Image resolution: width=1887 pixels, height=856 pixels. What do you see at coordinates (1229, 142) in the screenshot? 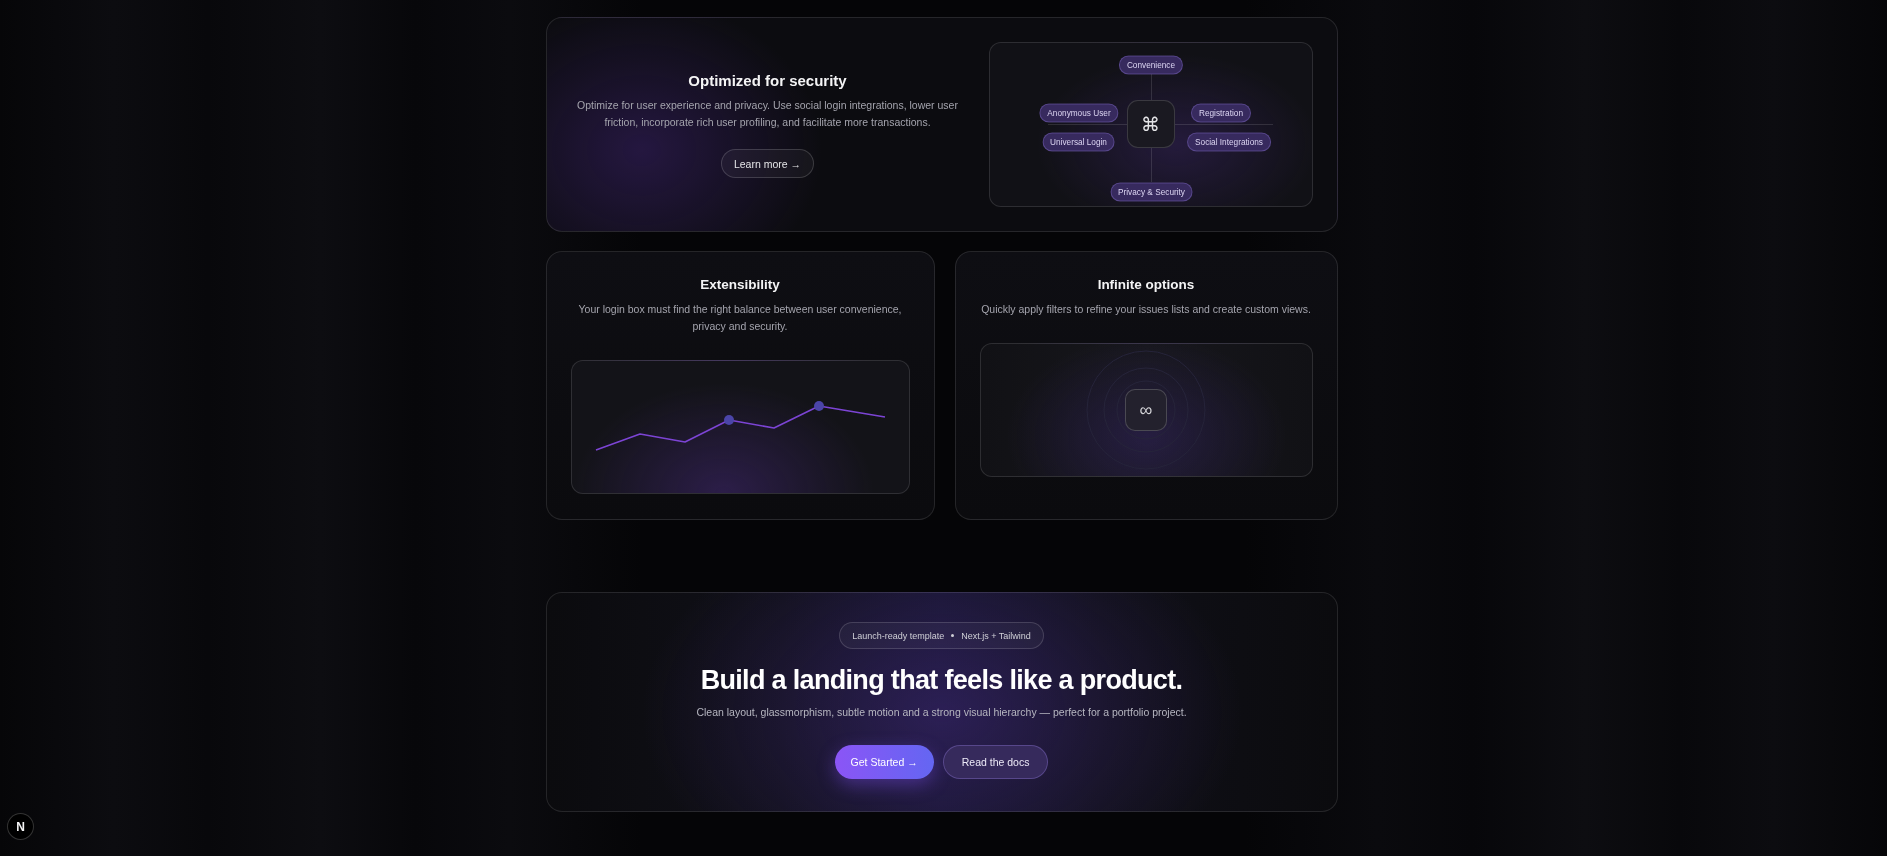
I see `diagram-node: Social Integrations` at bounding box center [1229, 142].